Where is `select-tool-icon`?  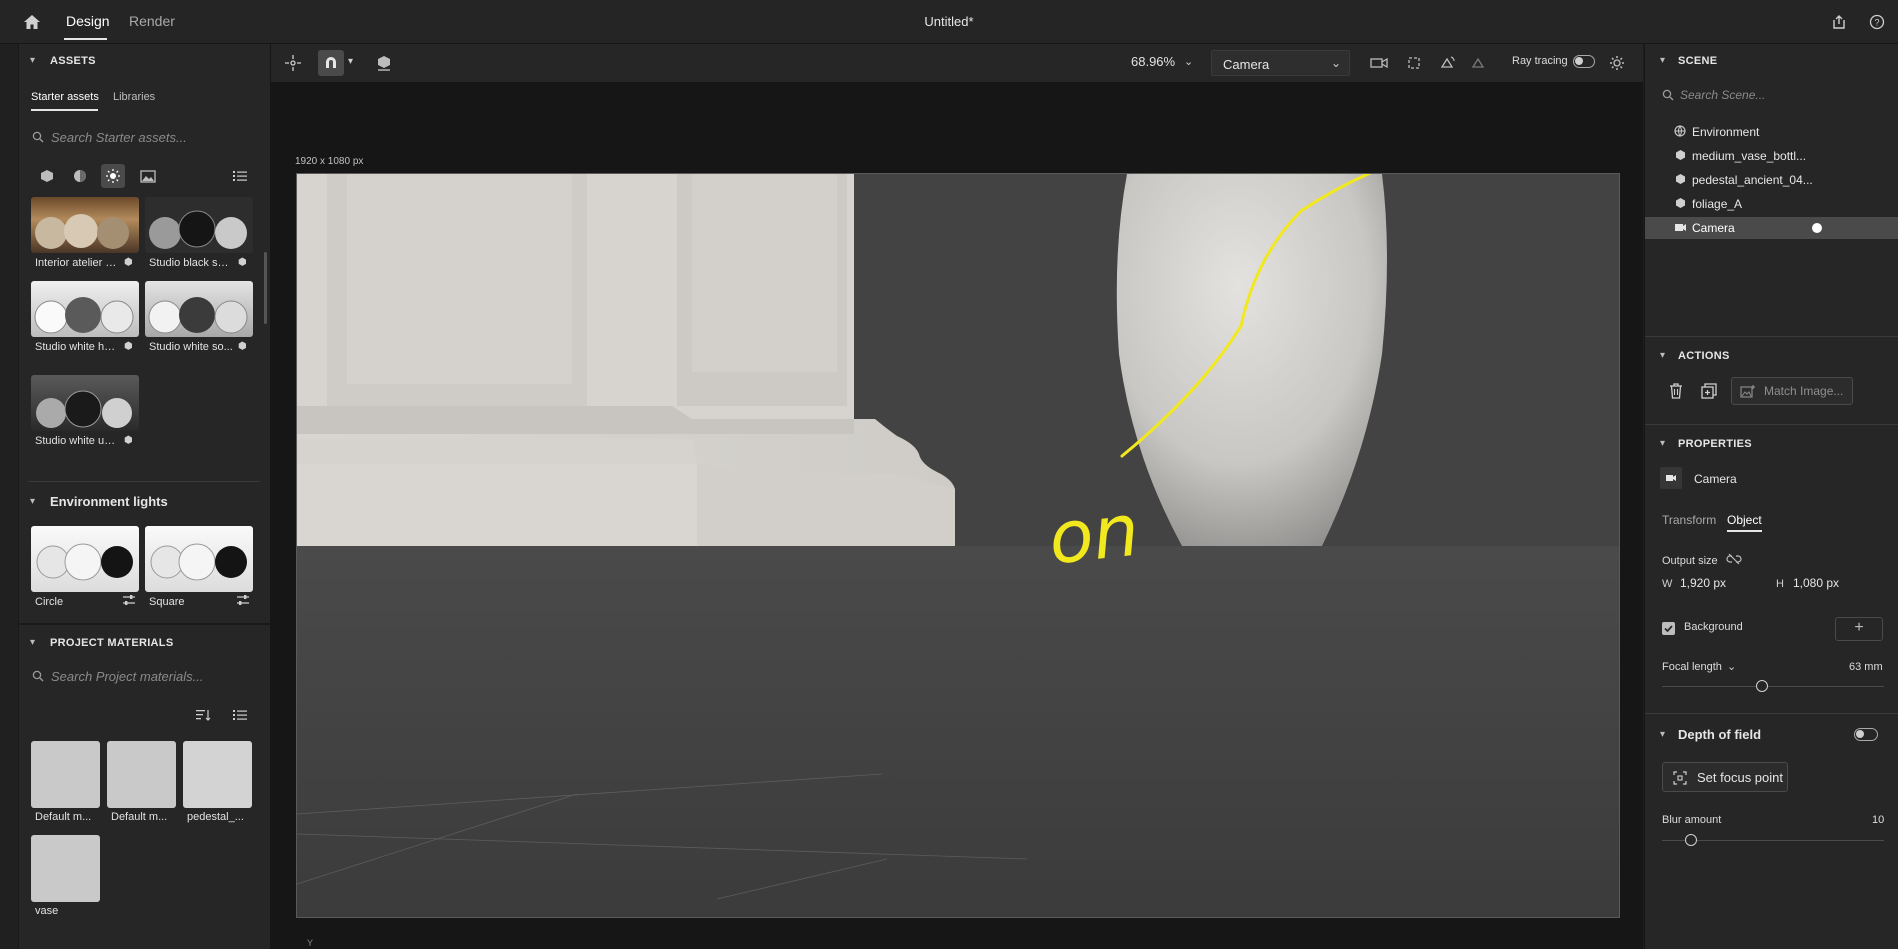
select-tool-icon is located at coordinates (293, 63).